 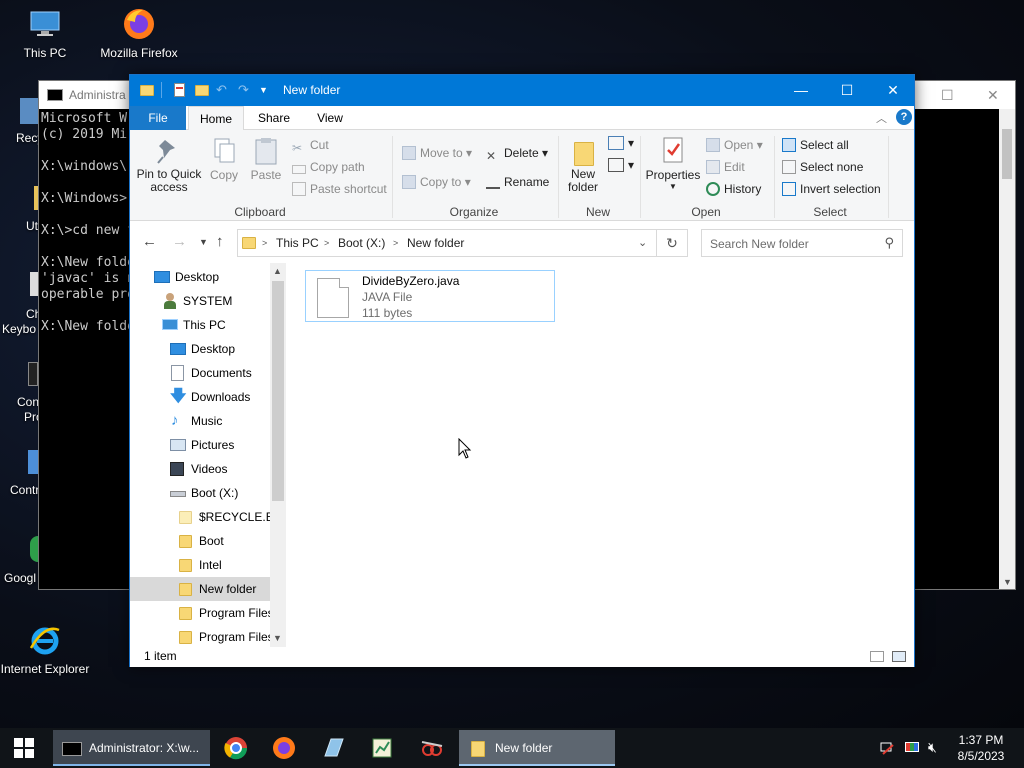 What do you see at coordinates (310, 146) in the screenshot?
I see `cut-button: ✂ Cut` at bounding box center [310, 146].